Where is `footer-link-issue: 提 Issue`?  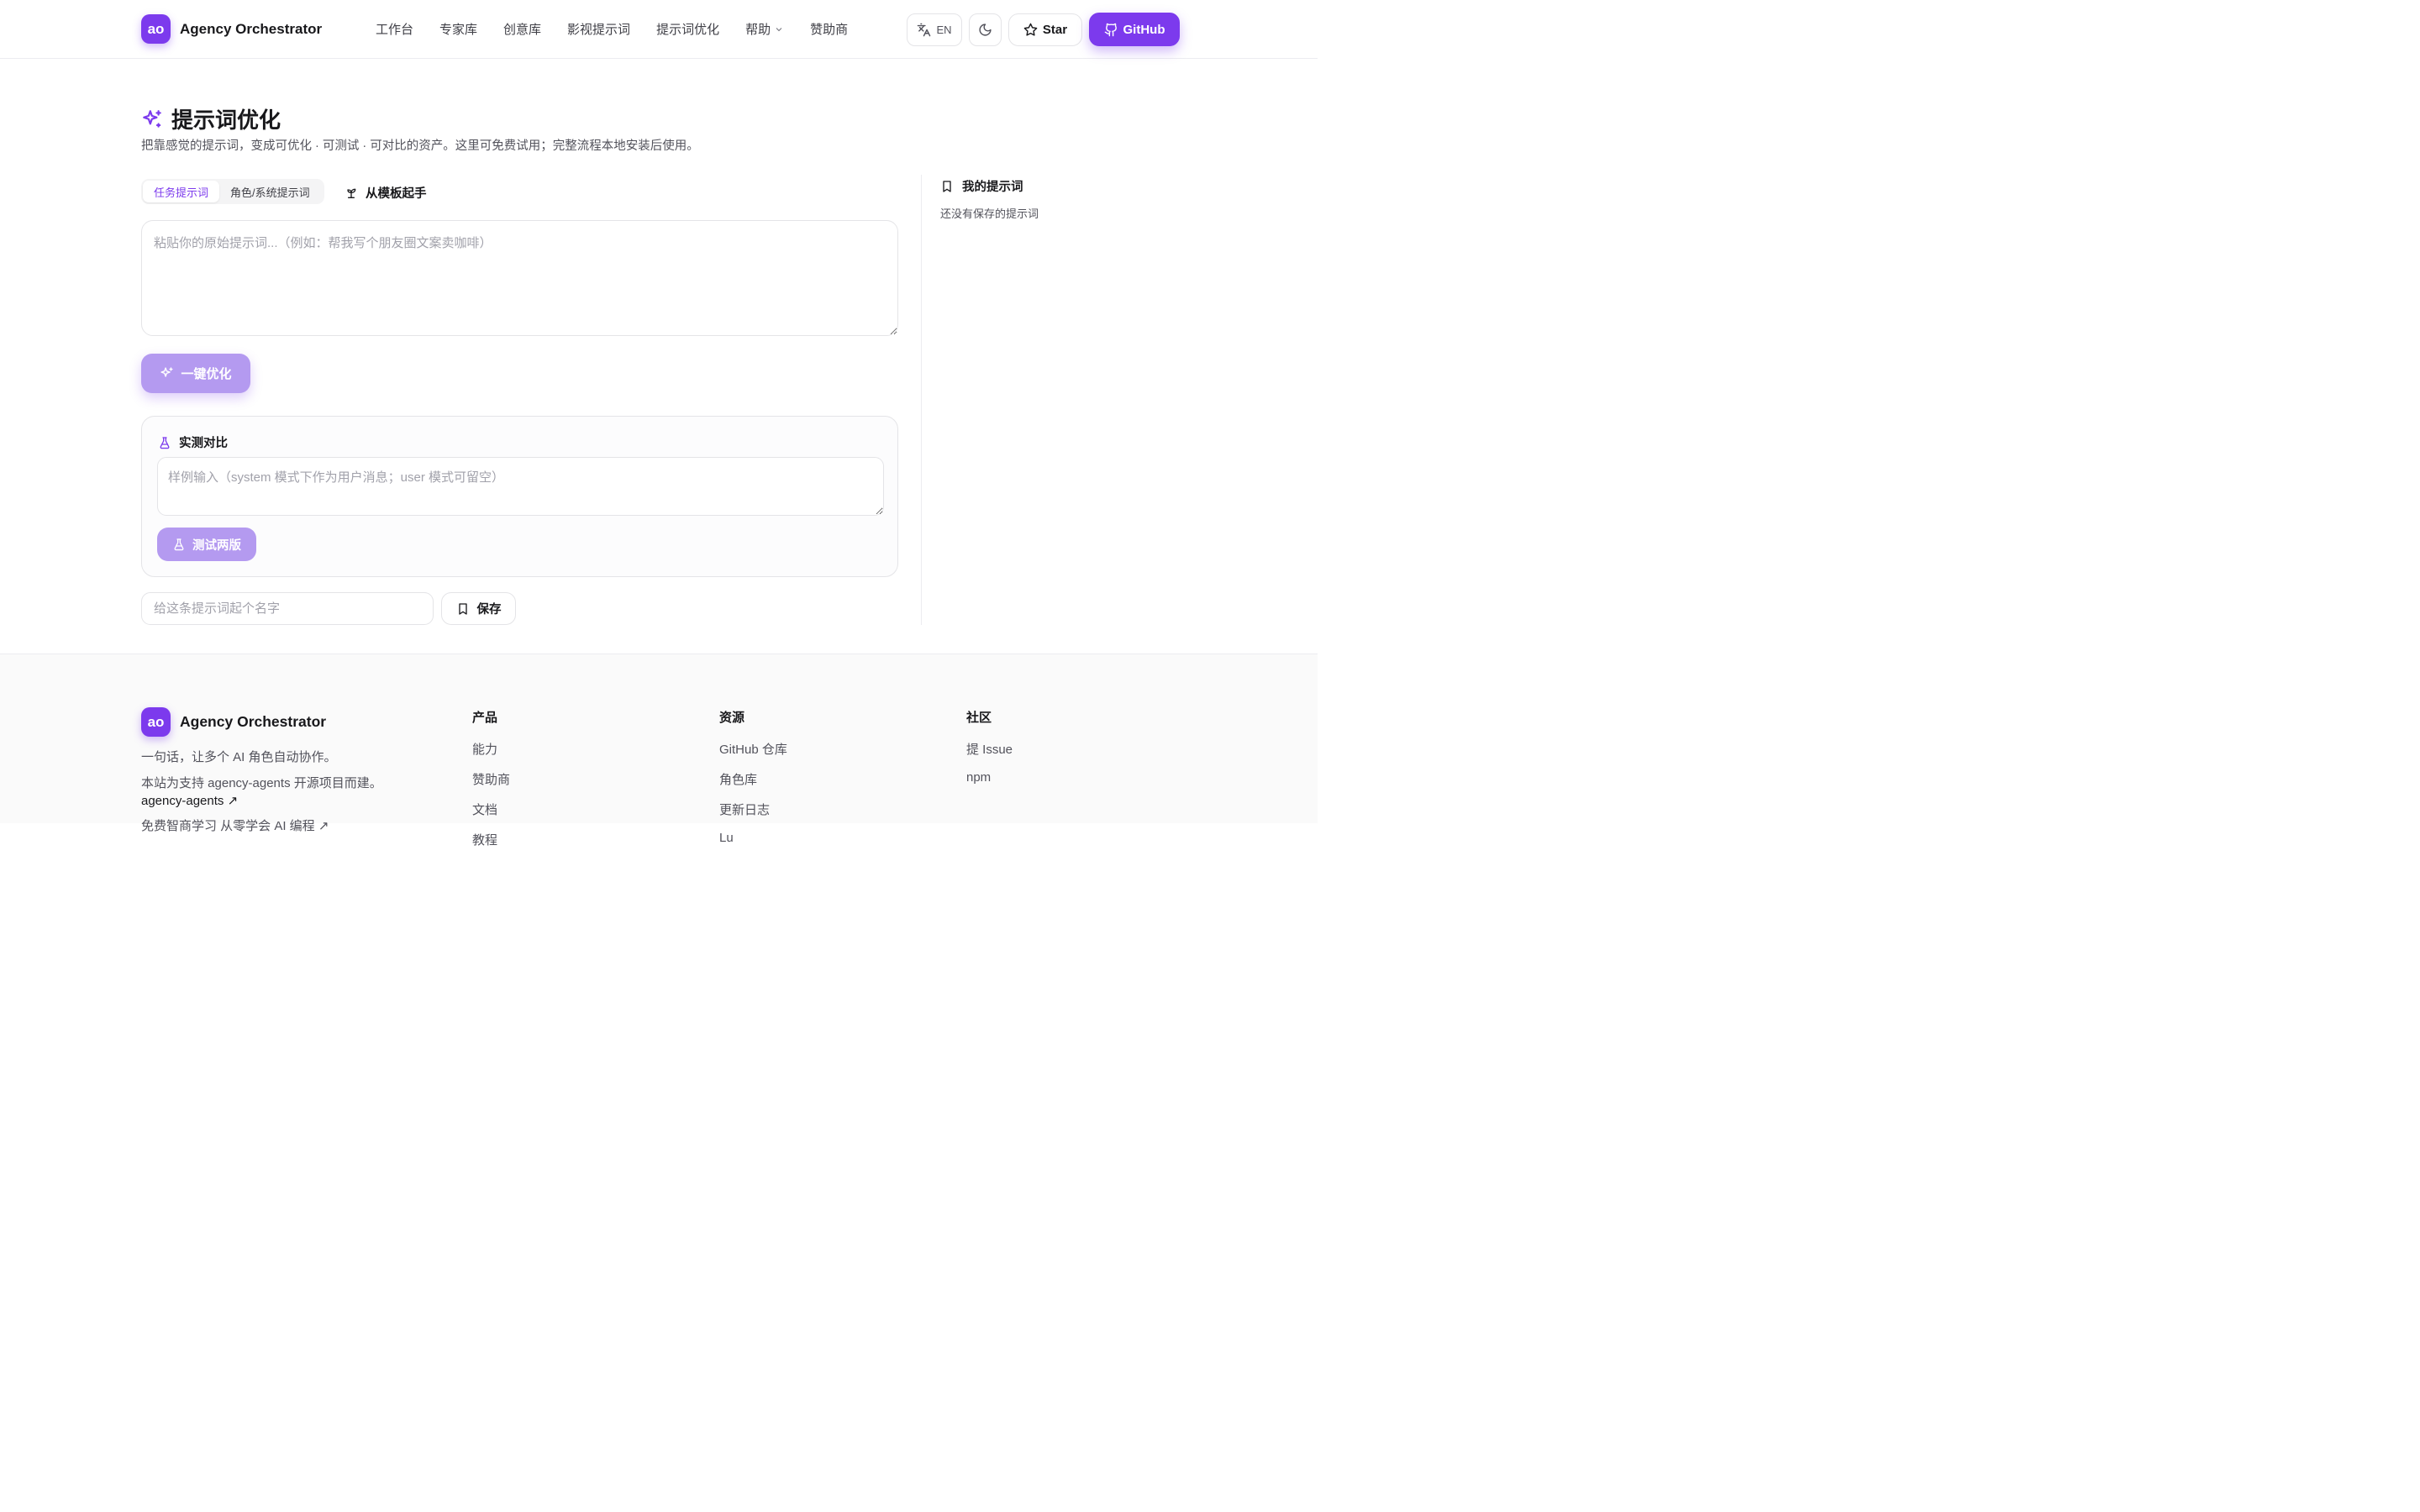
footer-link-issue: 提 Issue is located at coordinates (990, 749).